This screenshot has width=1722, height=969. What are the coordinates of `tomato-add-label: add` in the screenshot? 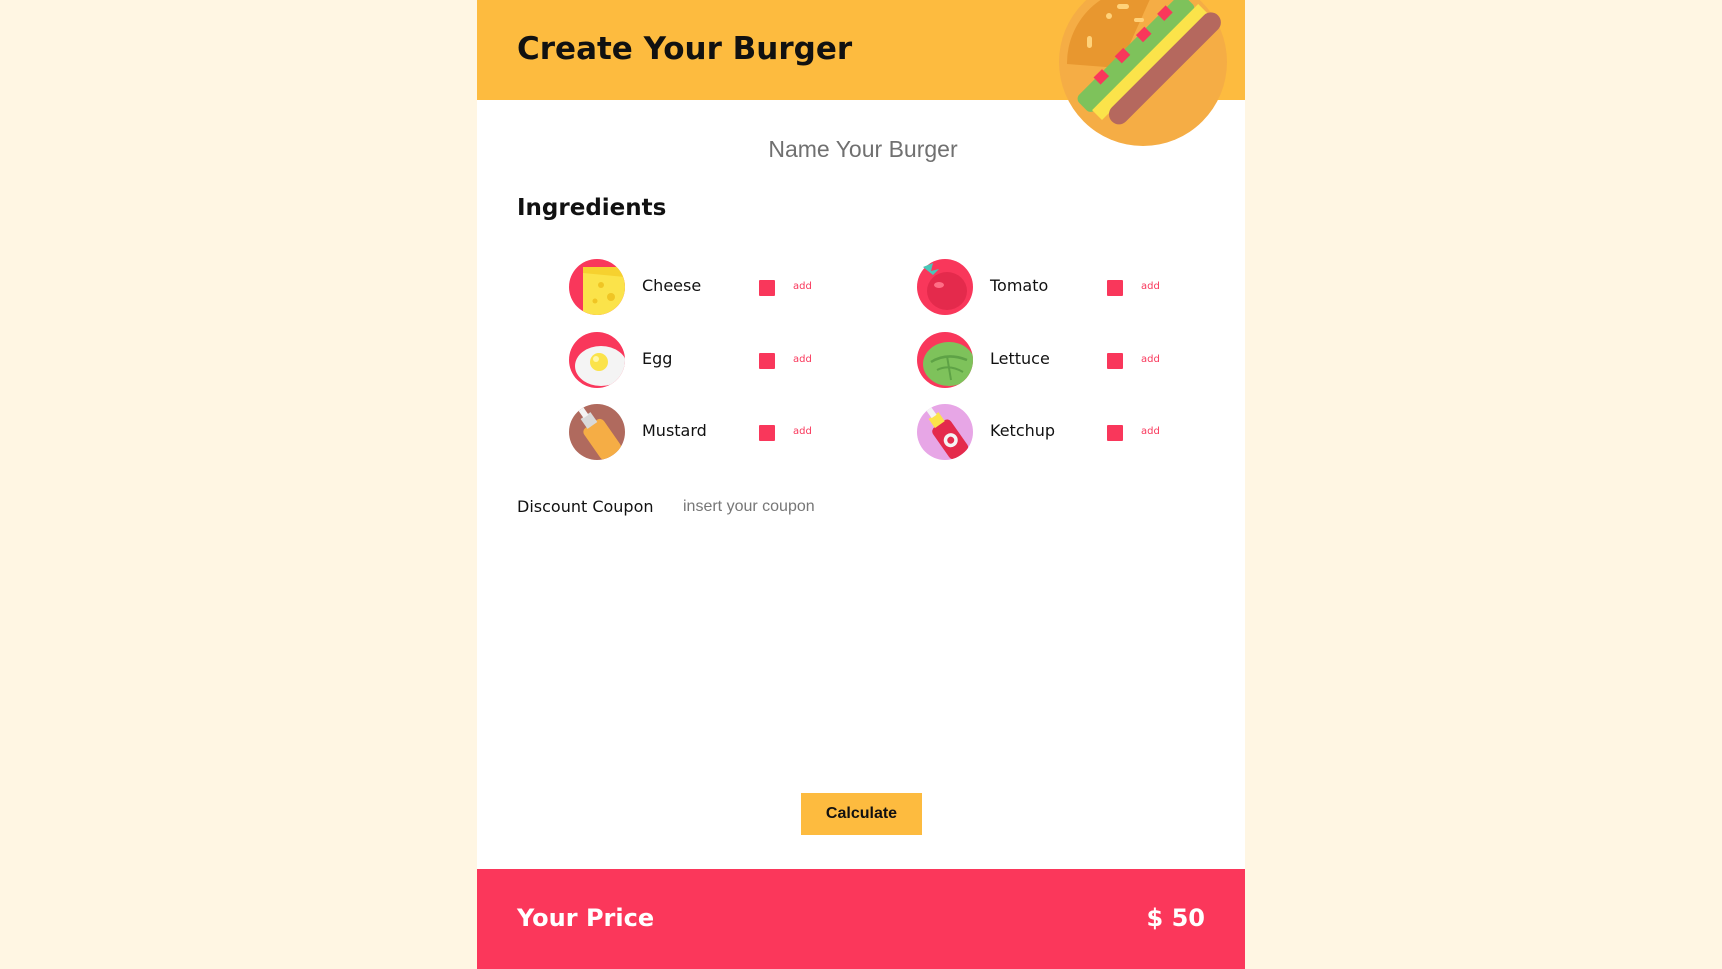 It's located at (1150, 286).